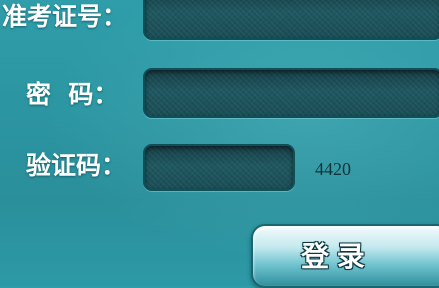  What do you see at coordinates (72, 94) in the screenshot?
I see `password-label: 密 码：` at bounding box center [72, 94].